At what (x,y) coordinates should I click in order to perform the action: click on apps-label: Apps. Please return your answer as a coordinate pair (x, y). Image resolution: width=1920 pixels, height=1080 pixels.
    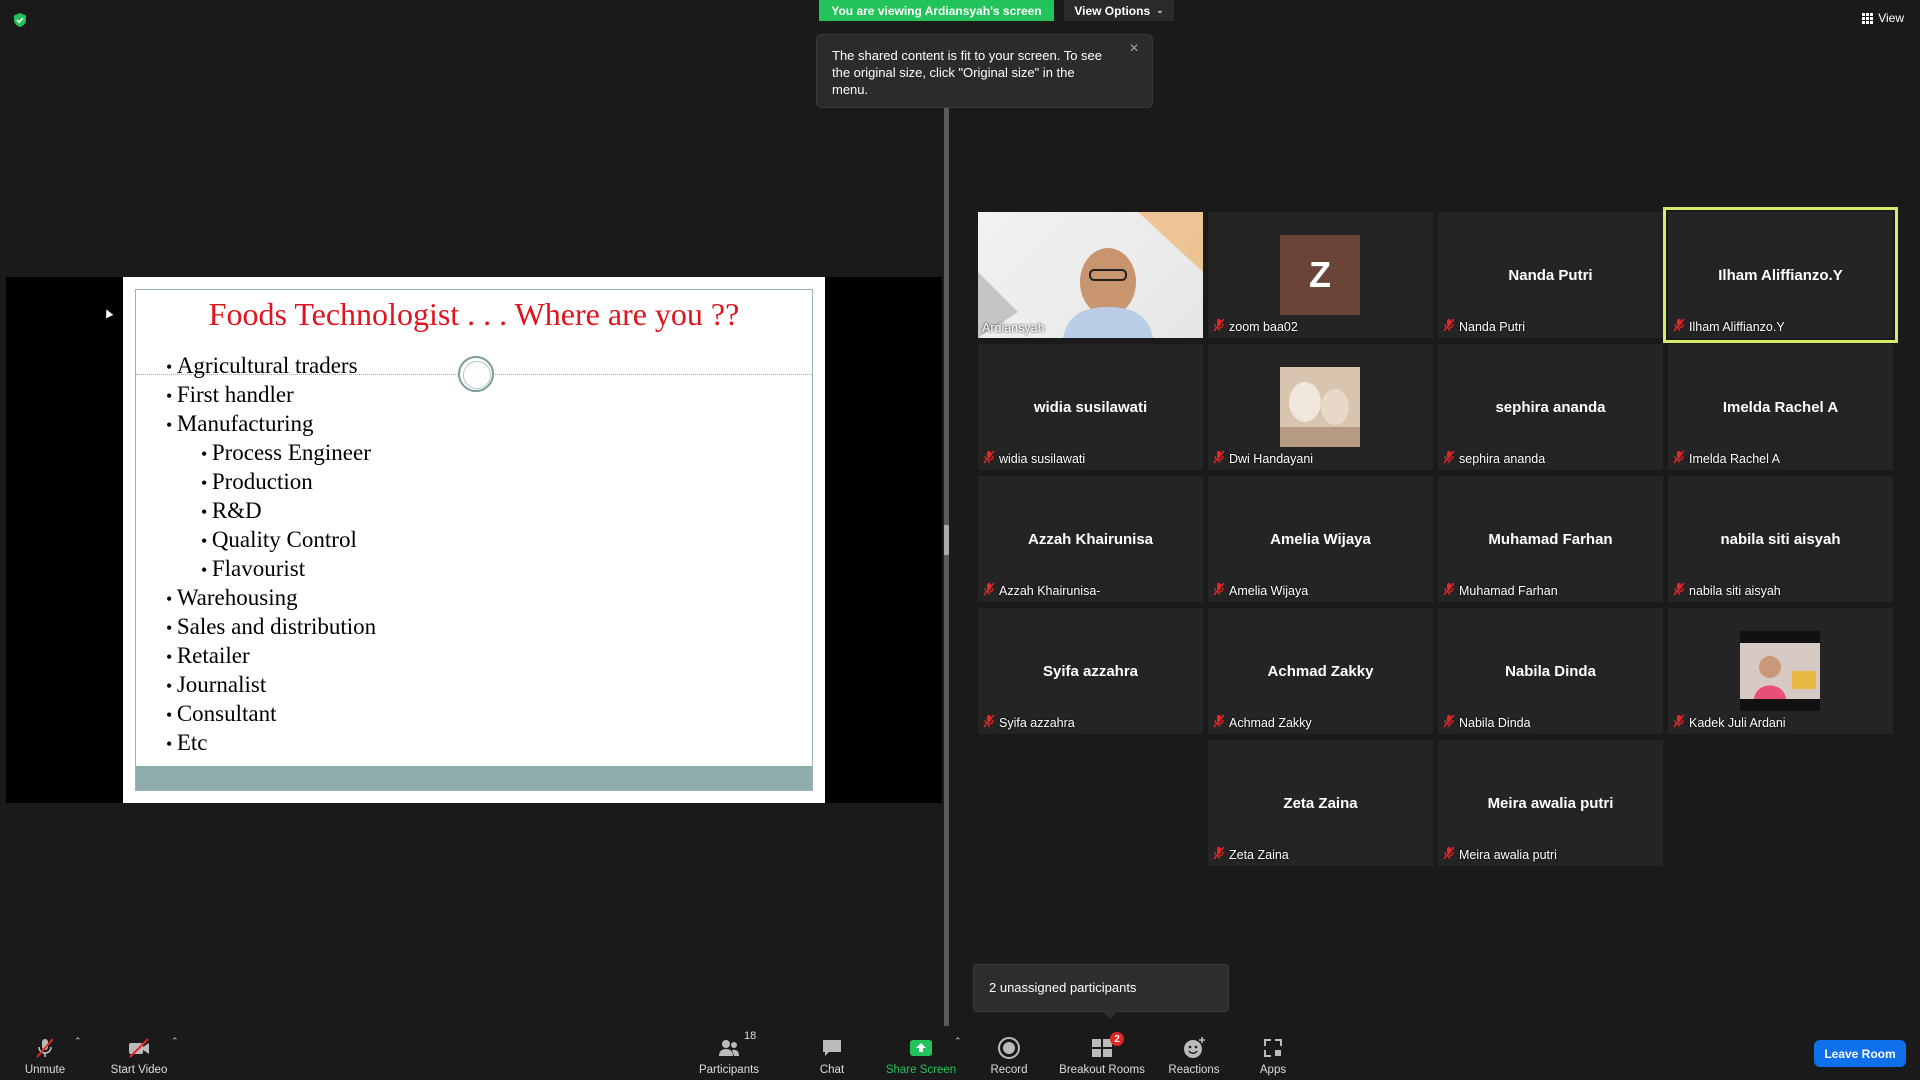
    Looking at the image, I should click on (1273, 1070).